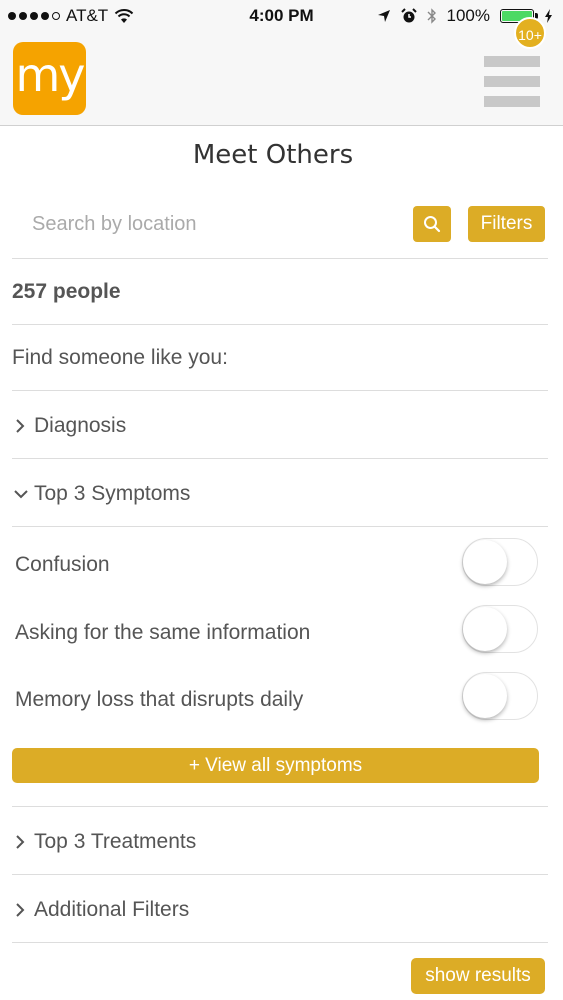 The image size is (563, 1000). What do you see at coordinates (80, 425) in the screenshot?
I see `section-label: Diagnosis` at bounding box center [80, 425].